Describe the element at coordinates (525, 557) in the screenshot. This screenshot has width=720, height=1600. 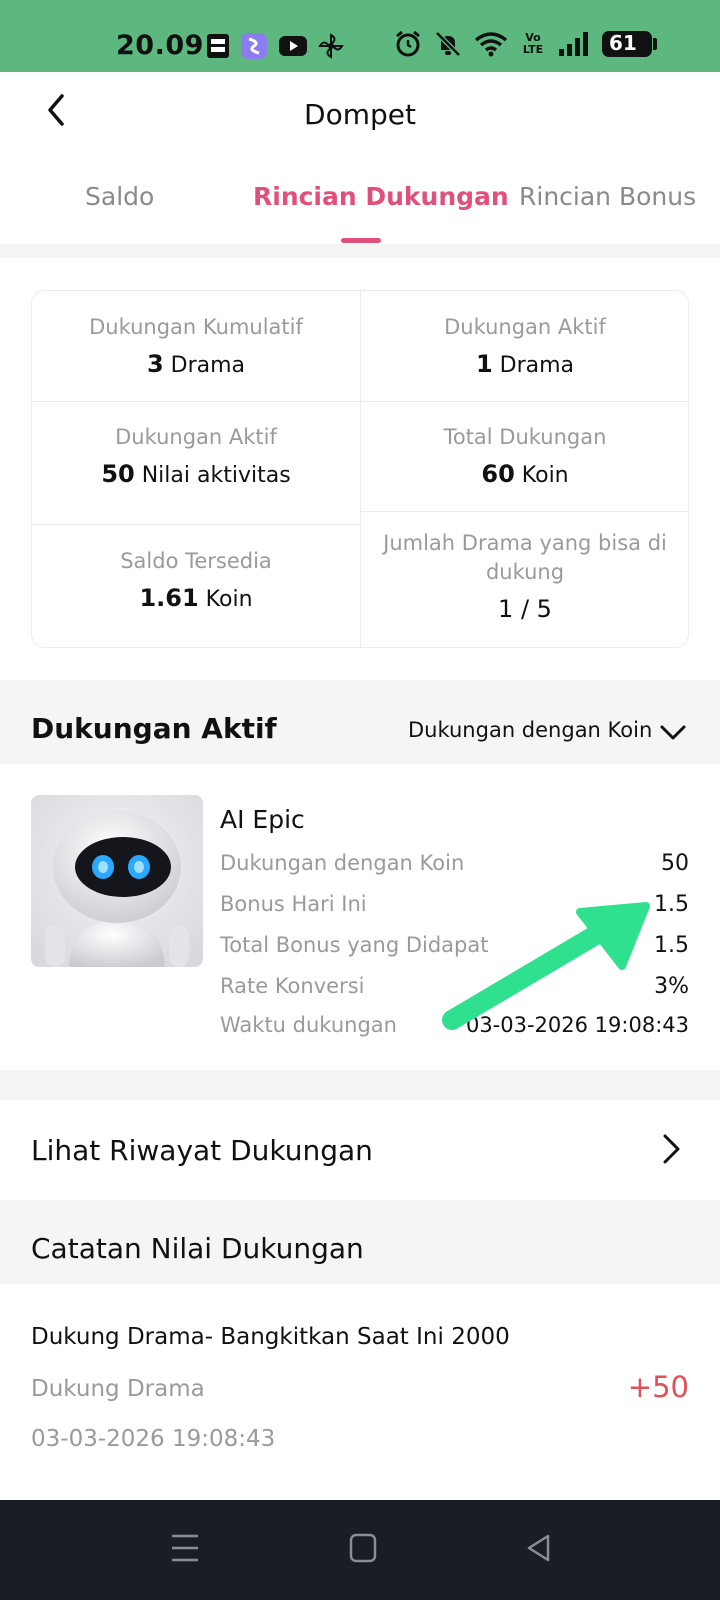
I see `stat-label: Jumlah Drama yang bisa di dukung` at that location.